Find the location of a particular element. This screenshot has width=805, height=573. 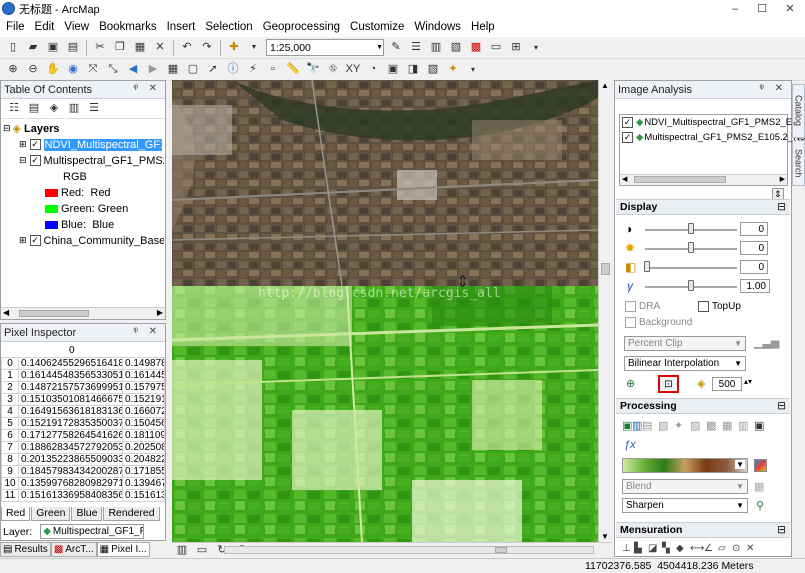

layers-group: ⊟ ◈ Layers is located at coordinates (31, 128).